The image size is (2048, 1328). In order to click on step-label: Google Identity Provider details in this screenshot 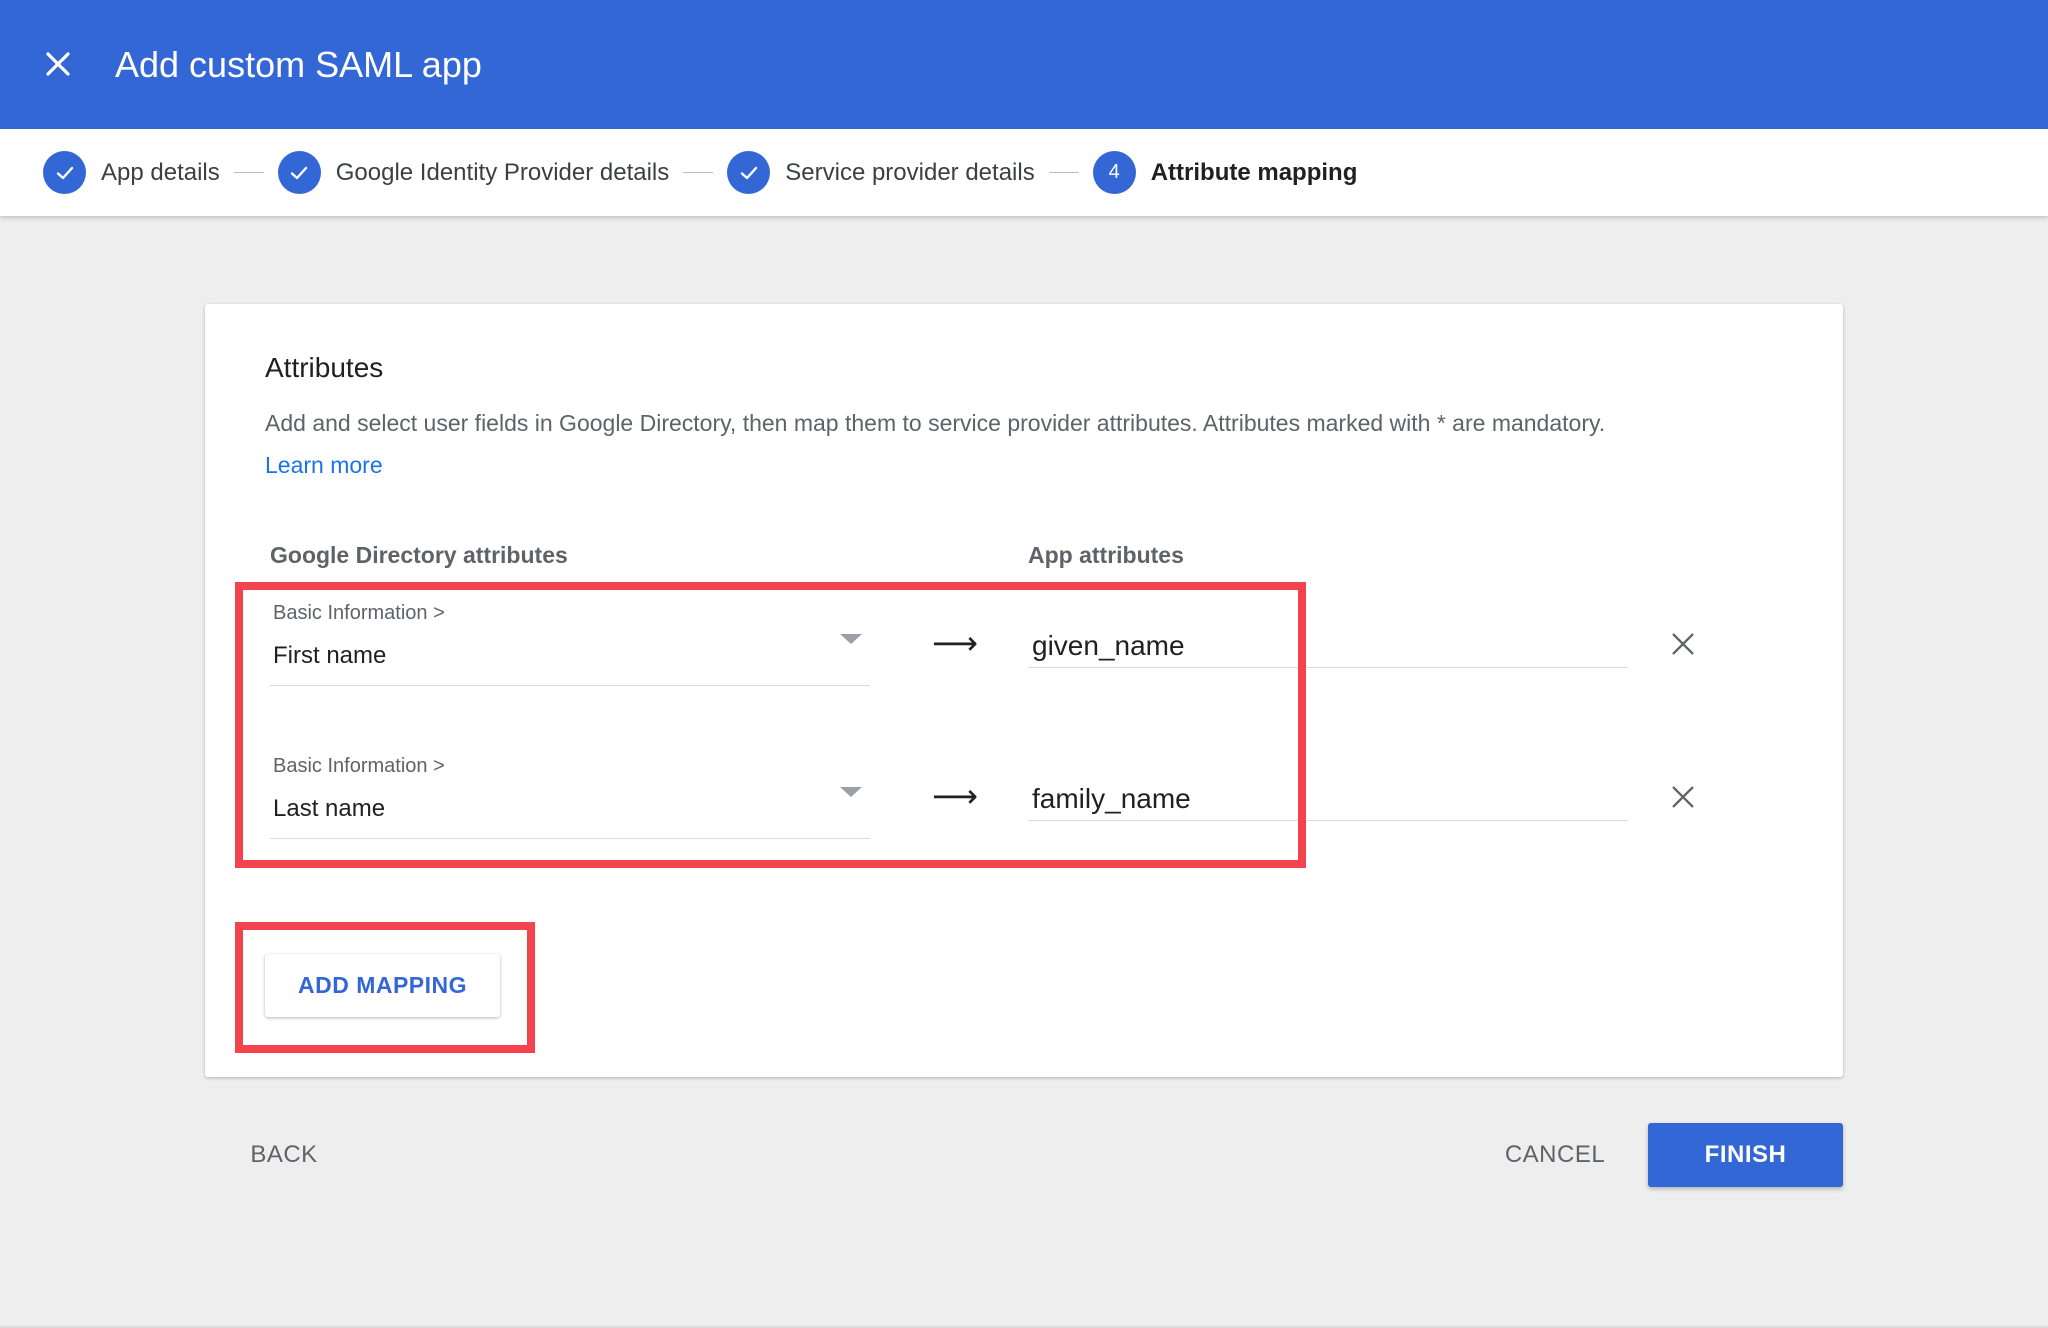, I will do `click(502, 172)`.